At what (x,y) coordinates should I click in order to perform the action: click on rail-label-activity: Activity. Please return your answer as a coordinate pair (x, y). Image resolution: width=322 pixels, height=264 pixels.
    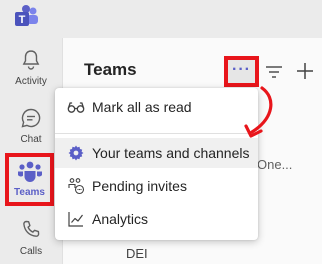
    Looking at the image, I should click on (31, 81).